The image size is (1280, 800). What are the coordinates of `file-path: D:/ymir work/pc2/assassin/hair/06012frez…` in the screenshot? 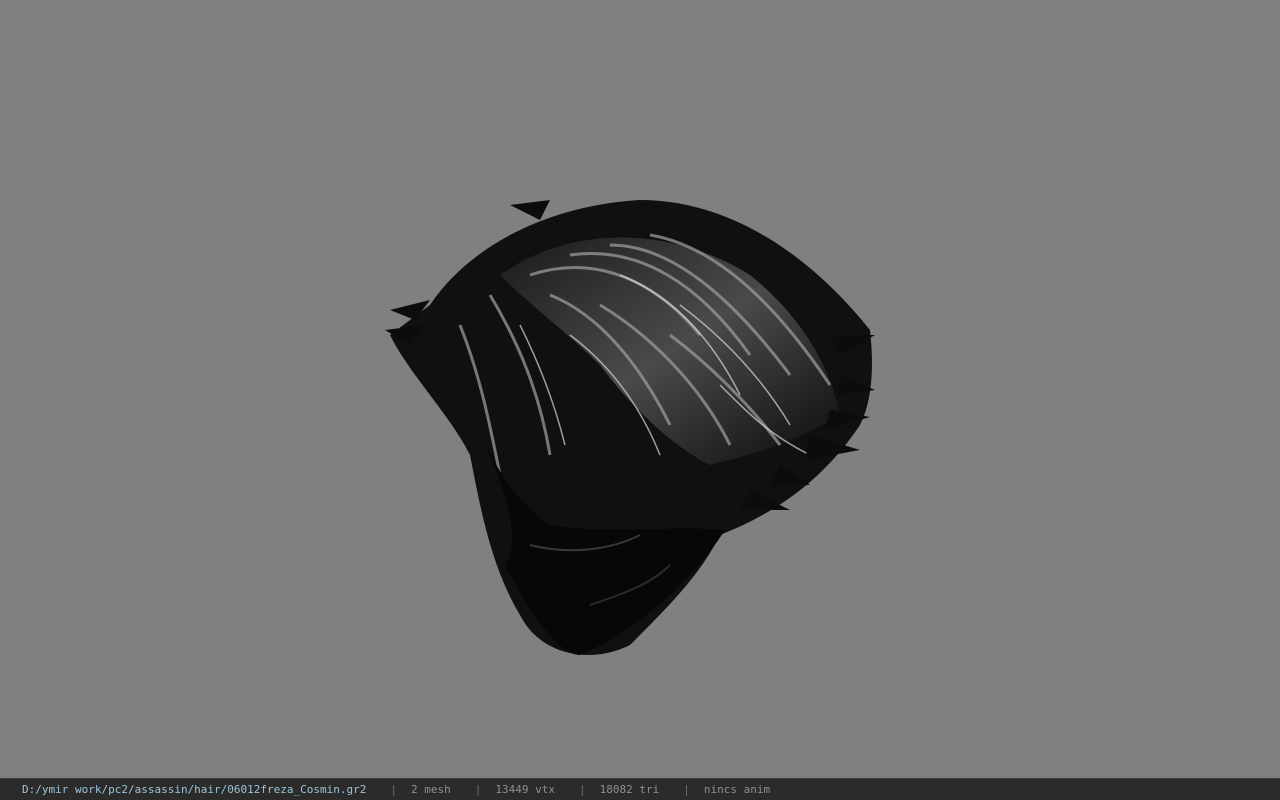 It's located at (194, 789).